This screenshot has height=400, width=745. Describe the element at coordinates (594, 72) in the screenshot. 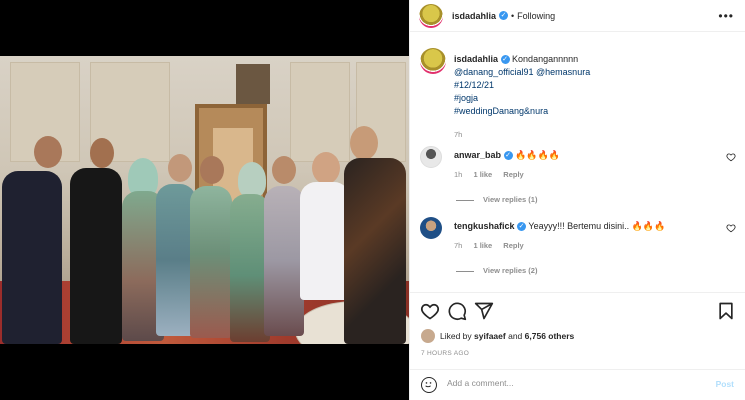

I see `caption-mentions: @danang_official91 @hemasnura` at that location.